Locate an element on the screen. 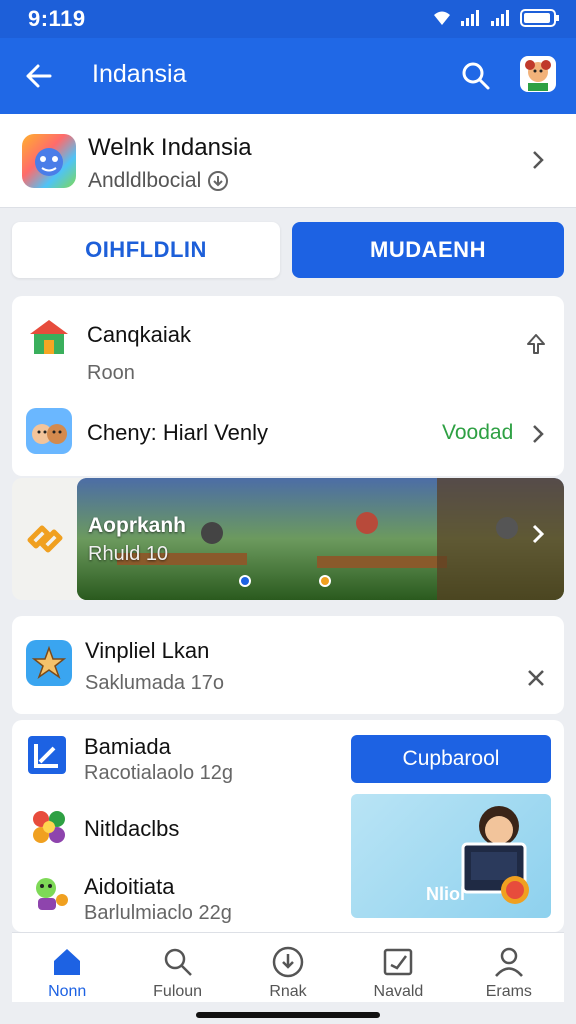 This screenshot has width=576, height=1024. app-header-subtitle: Andldlbocial is located at coordinates (158, 181).